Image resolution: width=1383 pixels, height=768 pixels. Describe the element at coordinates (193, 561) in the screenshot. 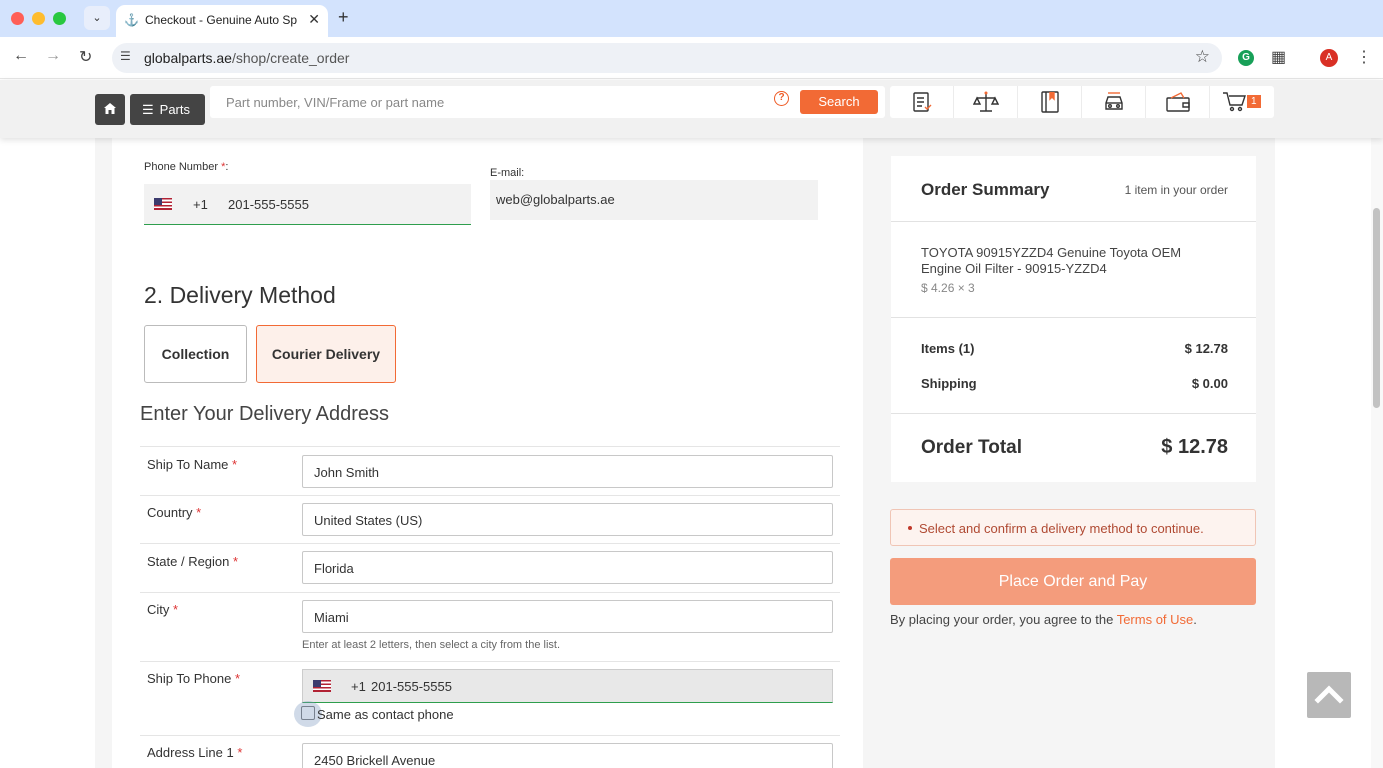

I see `state-region-label: State / Region *` at that location.